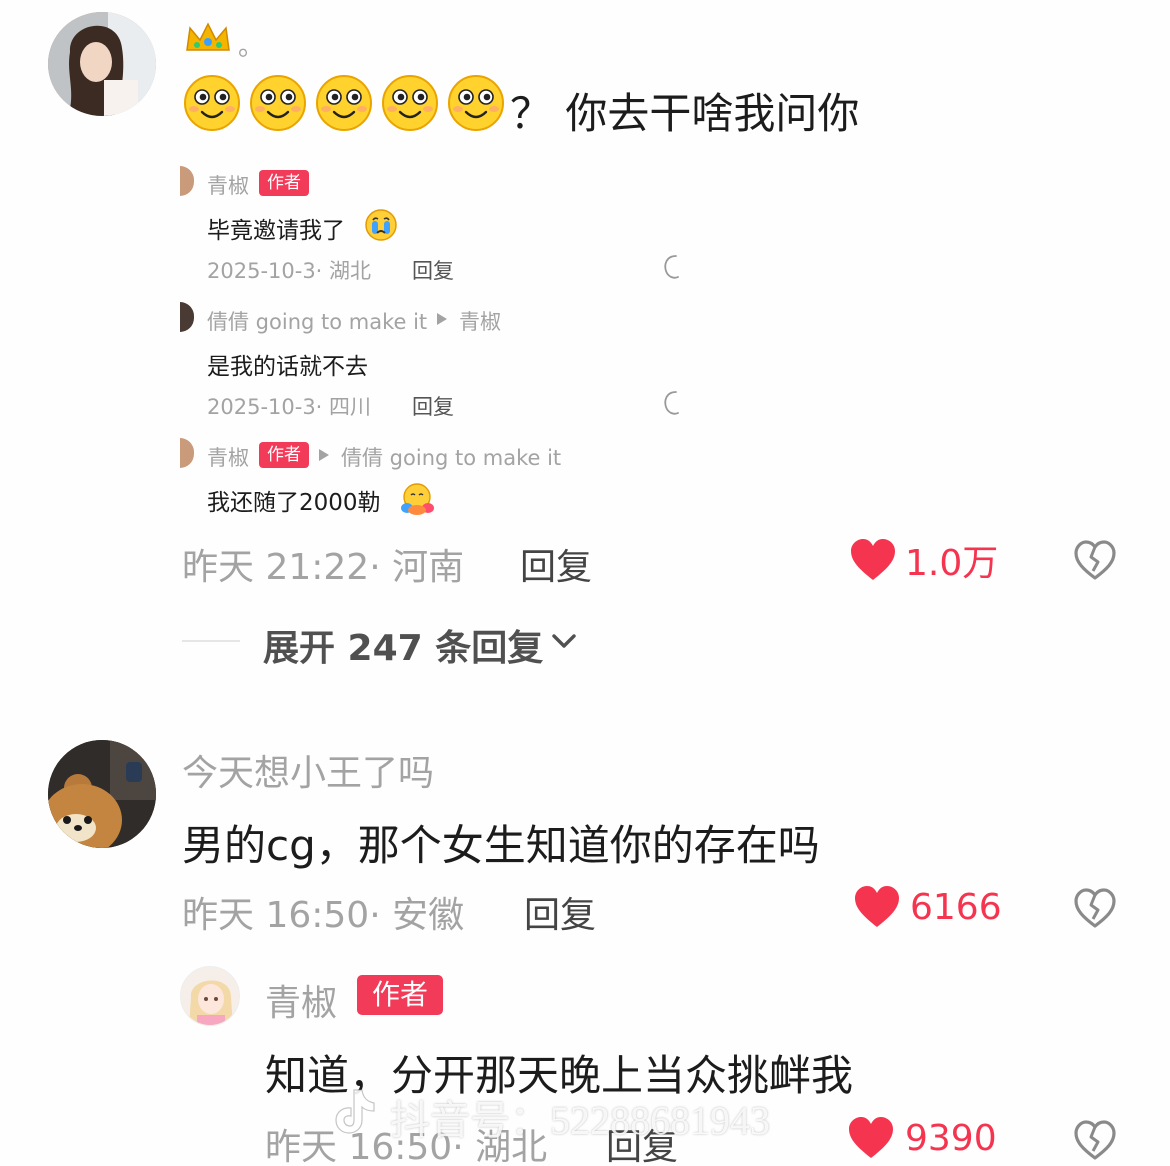 The image size is (1170, 1166). I want to click on reply-text: 毕竟邀请我了, so click(276, 231).